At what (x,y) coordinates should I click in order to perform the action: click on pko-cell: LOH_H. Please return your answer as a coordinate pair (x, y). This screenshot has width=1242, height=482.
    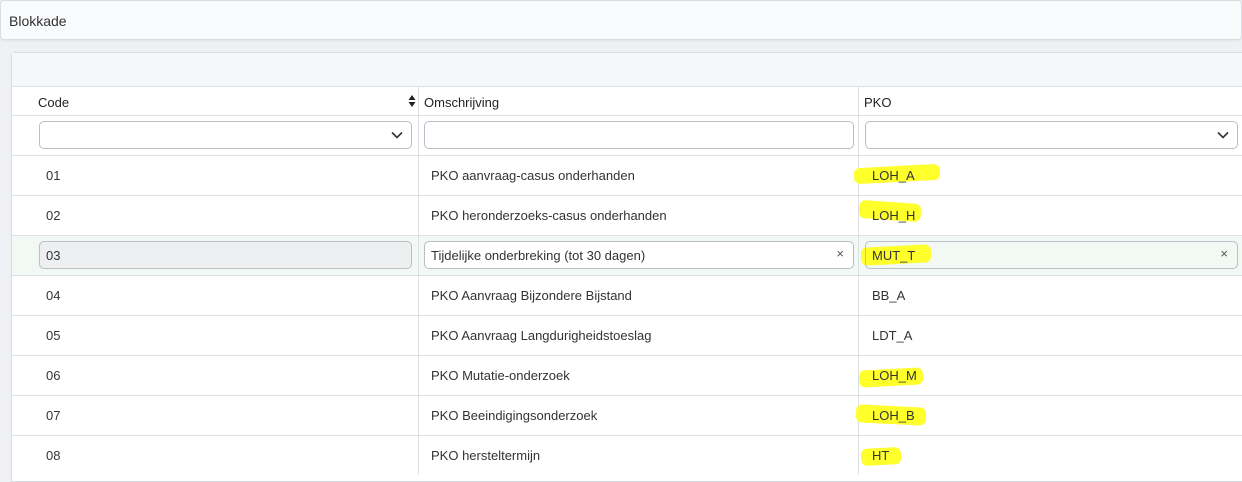
    Looking at the image, I should click on (1050, 215).